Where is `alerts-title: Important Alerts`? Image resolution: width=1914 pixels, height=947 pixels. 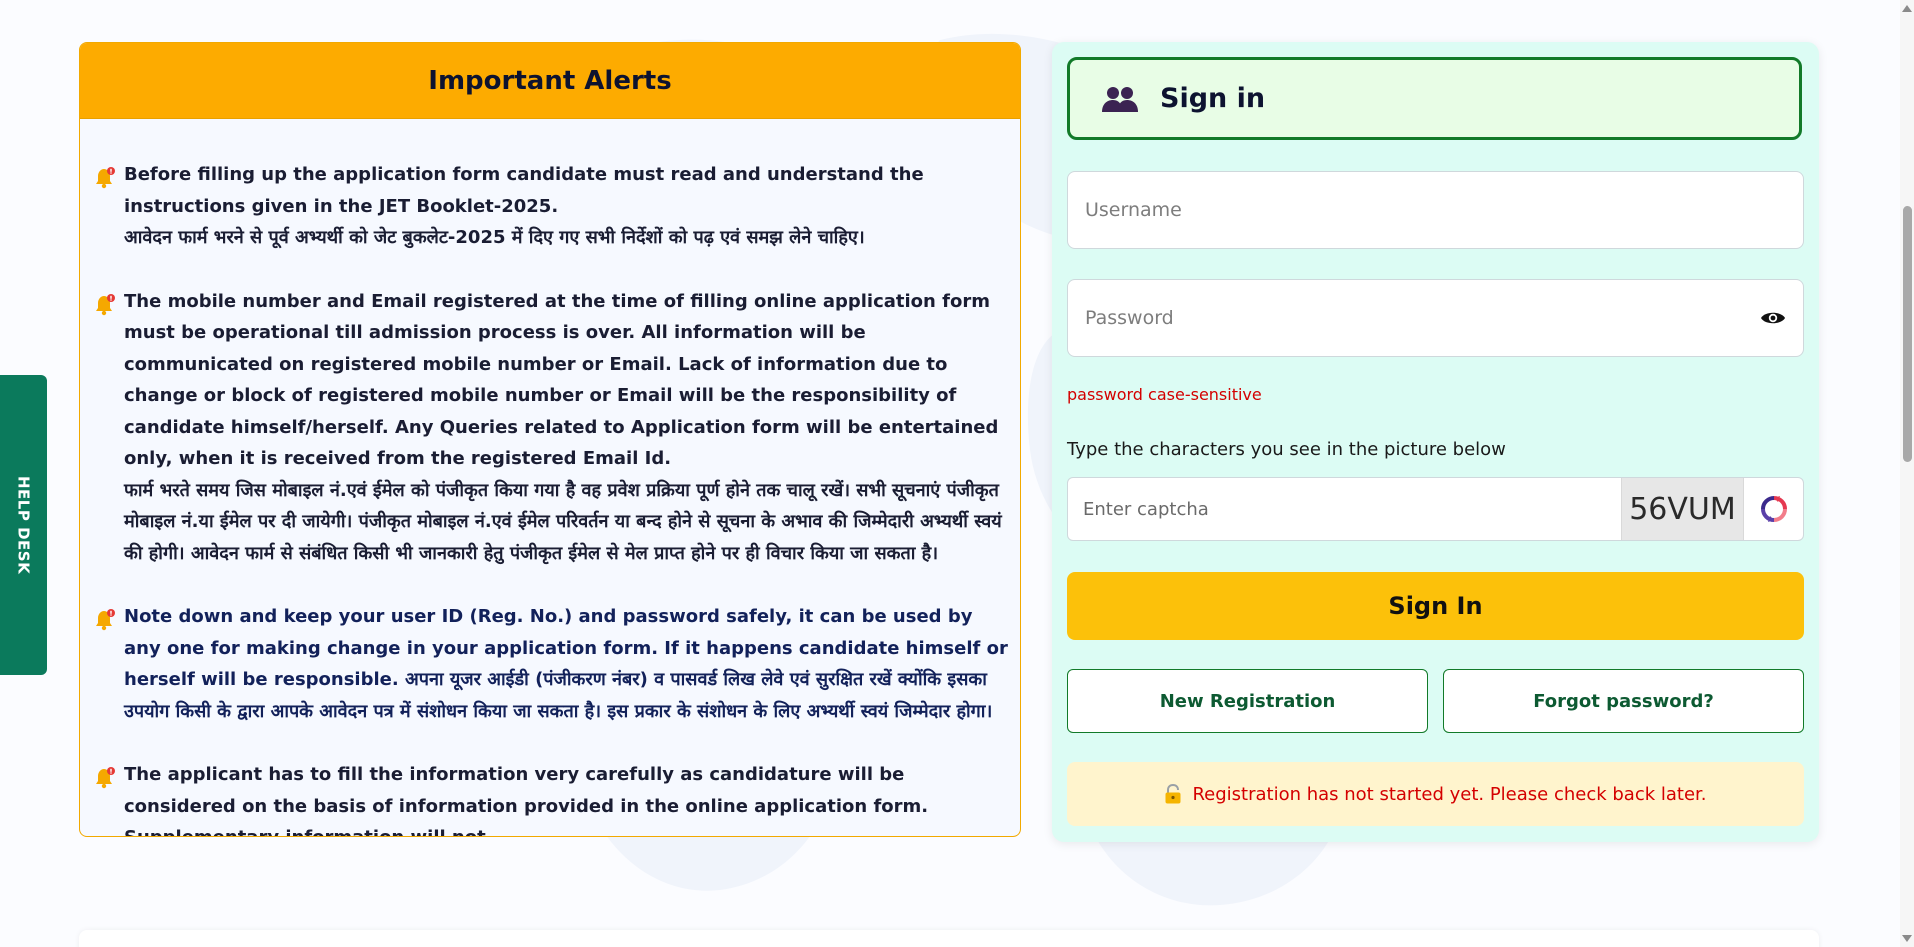
alerts-title: Important Alerts is located at coordinates (550, 80).